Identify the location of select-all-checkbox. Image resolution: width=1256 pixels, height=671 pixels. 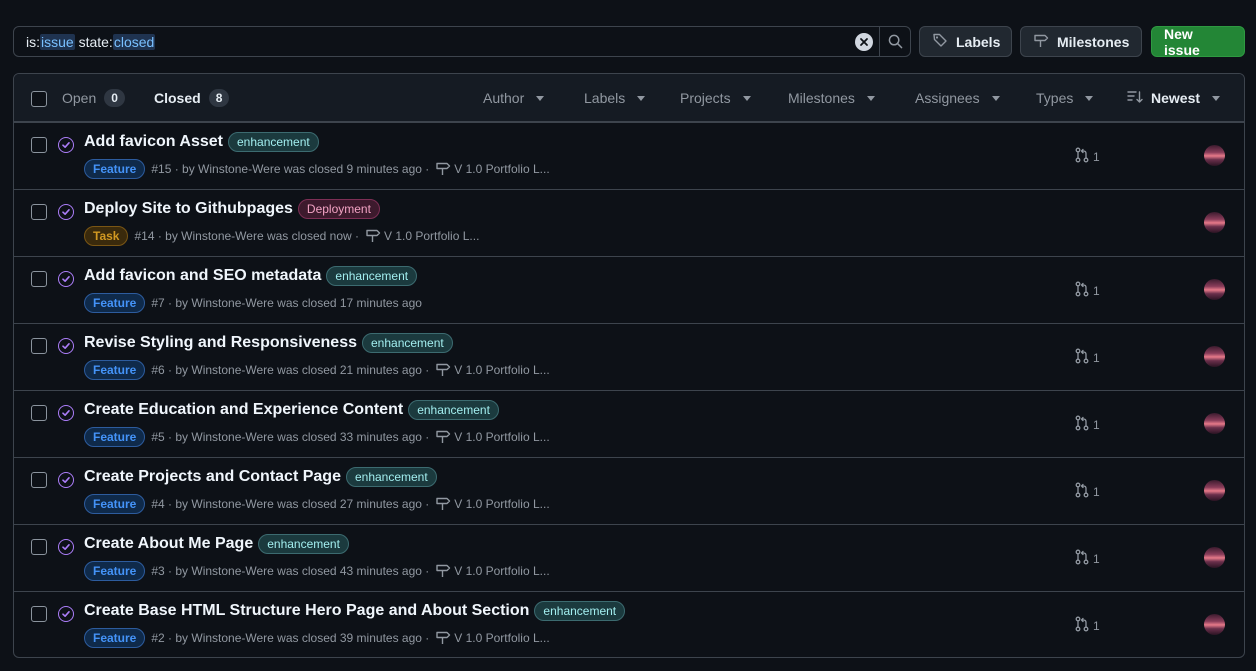
(39, 99).